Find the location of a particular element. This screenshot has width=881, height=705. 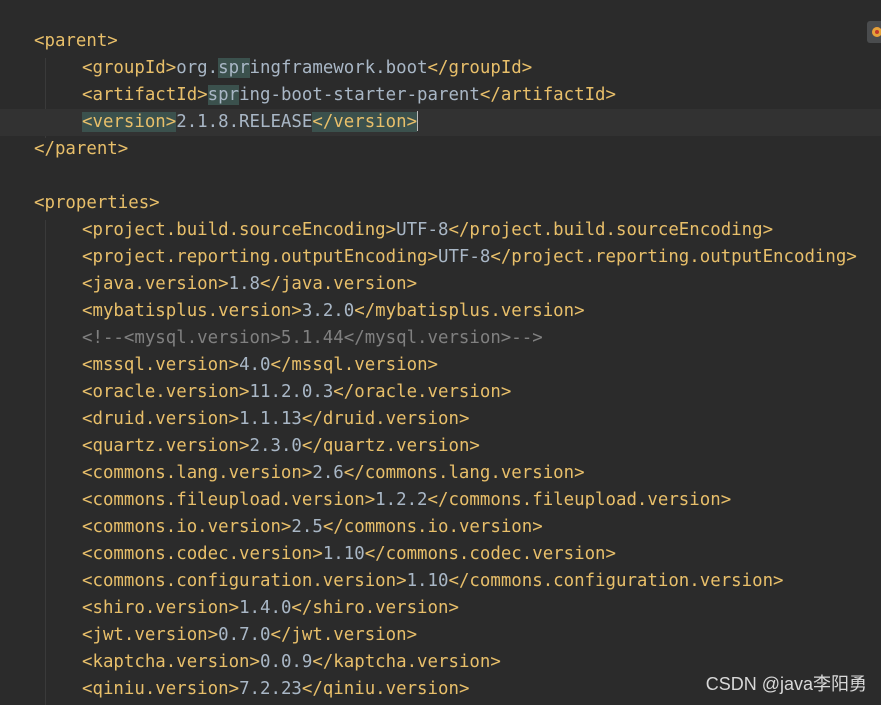

xml-tag: <druid.version> is located at coordinates (161, 419).